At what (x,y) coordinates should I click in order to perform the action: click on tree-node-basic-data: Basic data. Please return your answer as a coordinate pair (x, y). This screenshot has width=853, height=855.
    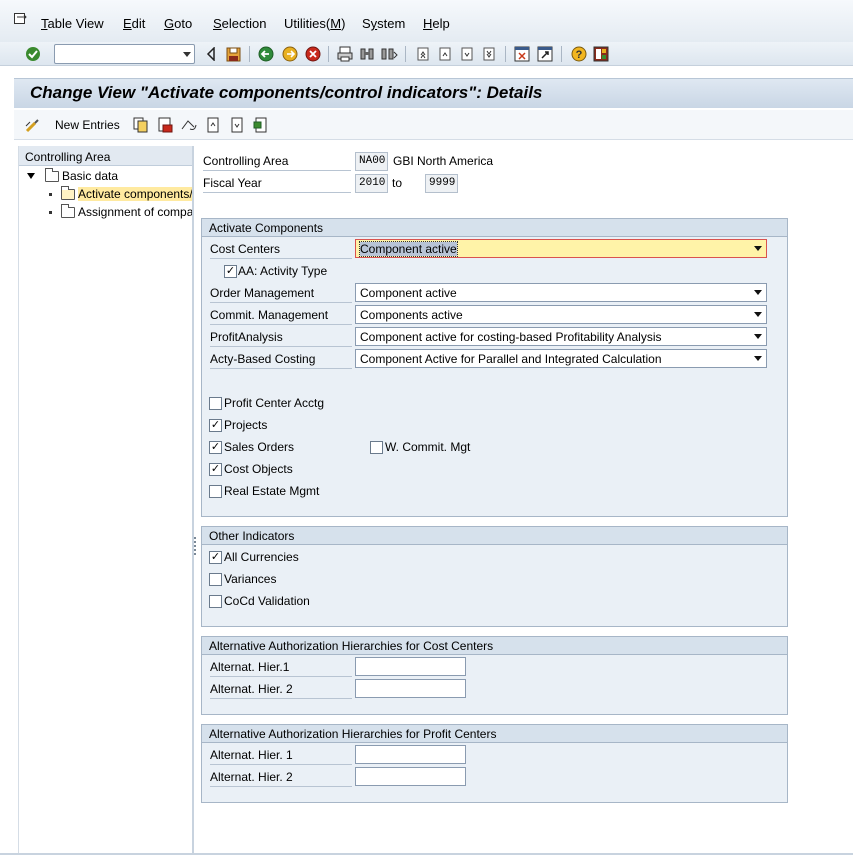
    Looking at the image, I should click on (72, 176).